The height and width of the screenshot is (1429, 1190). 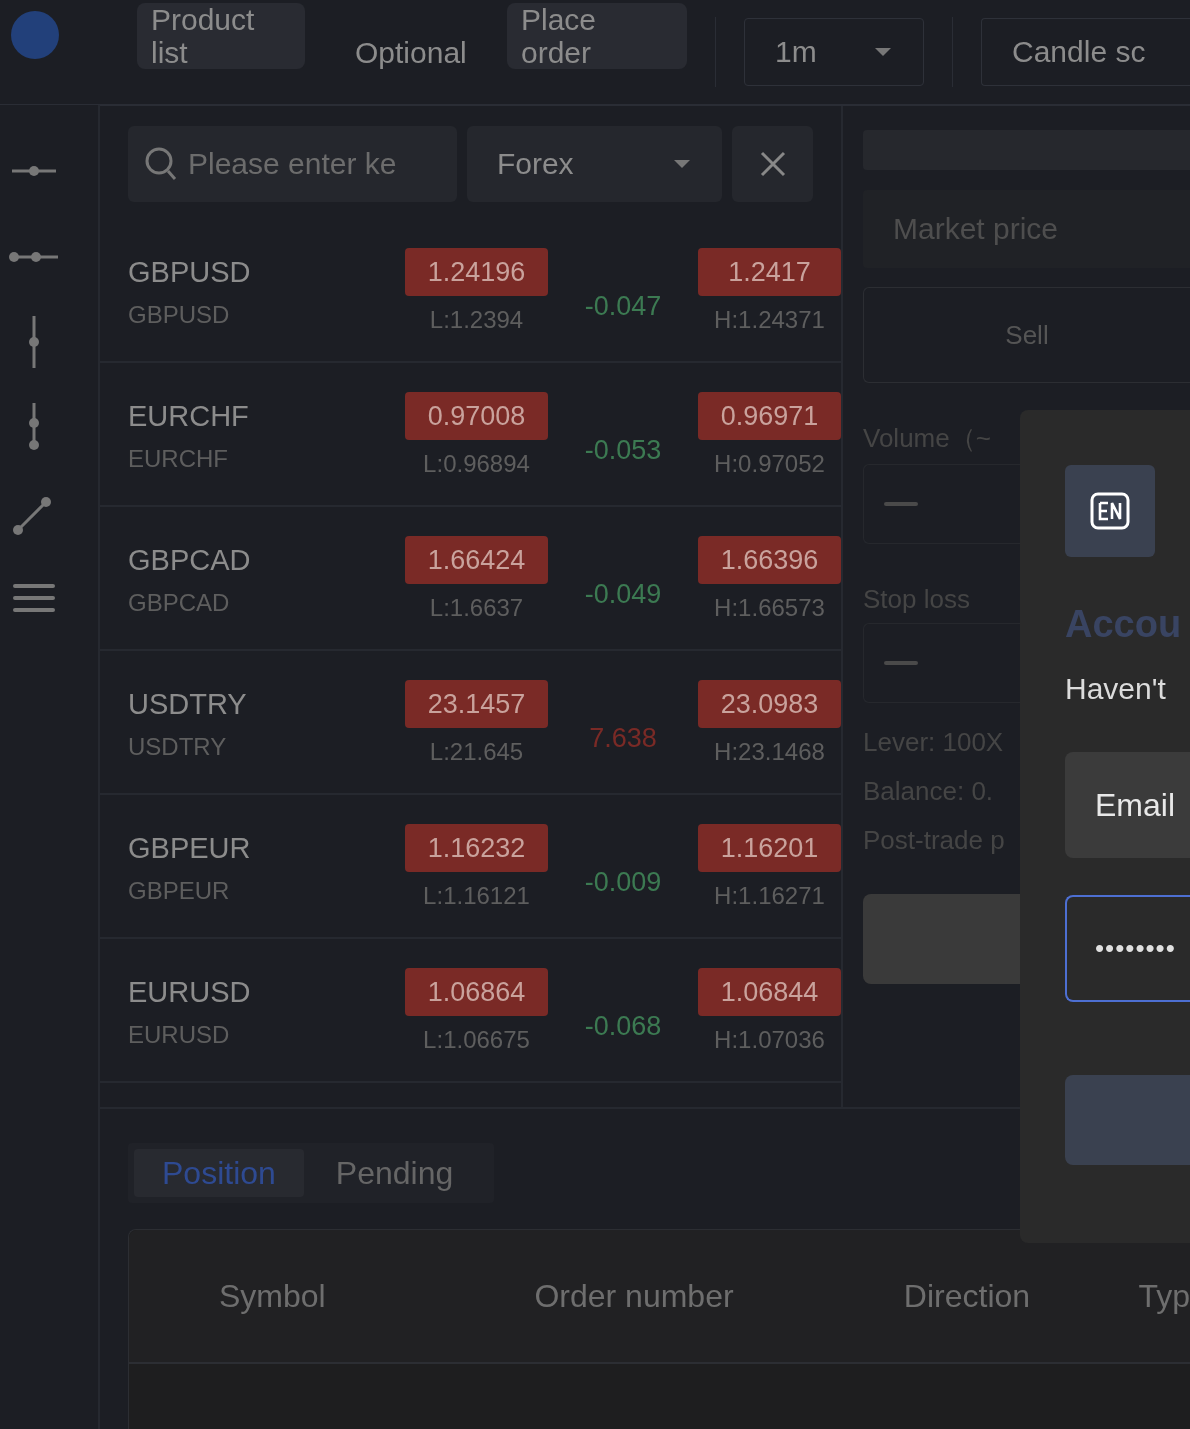 What do you see at coordinates (179, 315) in the screenshot?
I see `symbol-code: GBPUSD` at bounding box center [179, 315].